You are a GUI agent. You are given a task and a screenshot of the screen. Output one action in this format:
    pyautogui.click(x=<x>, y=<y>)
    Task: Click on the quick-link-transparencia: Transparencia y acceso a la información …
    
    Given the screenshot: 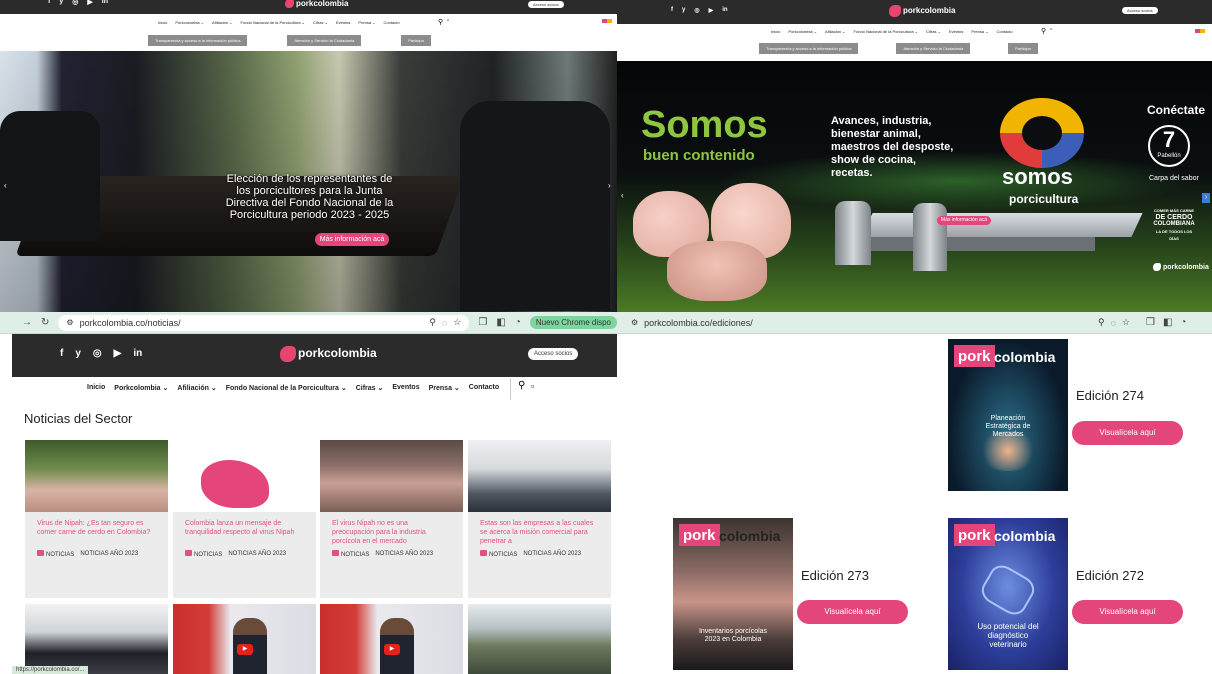 What is the action you would take?
    pyautogui.click(x=809, y=48)
    